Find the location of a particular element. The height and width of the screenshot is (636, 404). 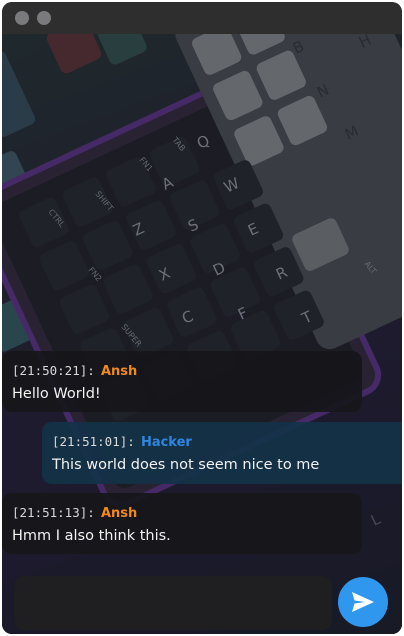

message-text: This world does not seem nice to me is located at coordinates (186, 465).